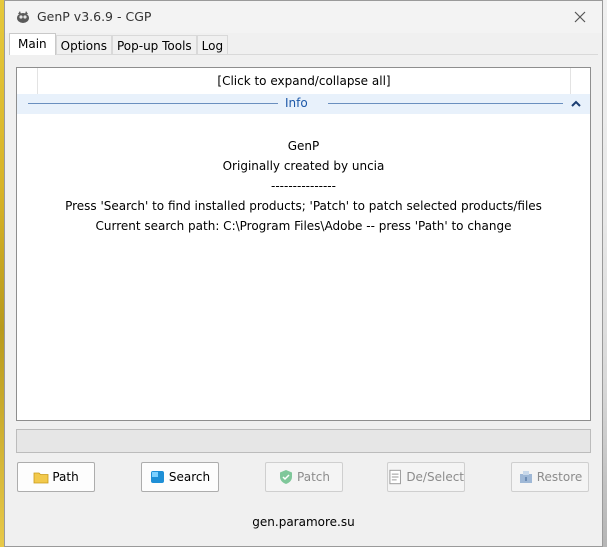 This screenshot has height=547, width=607. What do you see at coordinates (435, 477) in the screenshot?
I see `deselect-button-label: De/Select` at bounding box center [435, 477].